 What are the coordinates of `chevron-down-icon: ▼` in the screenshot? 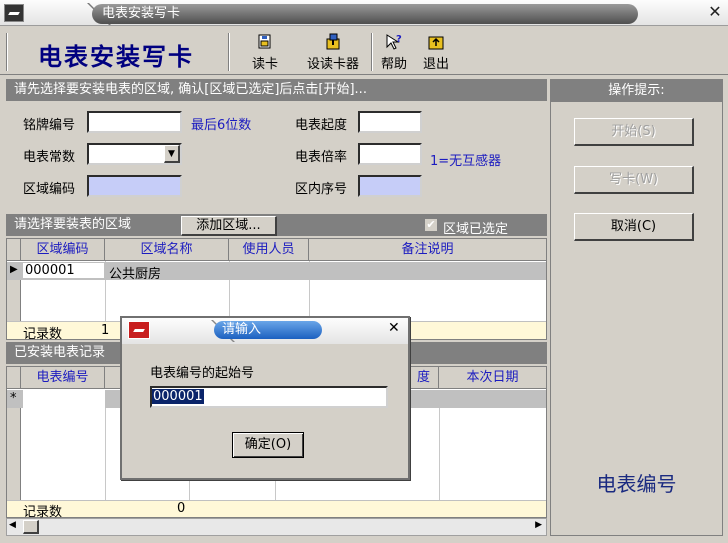 It's located at (172, 154).